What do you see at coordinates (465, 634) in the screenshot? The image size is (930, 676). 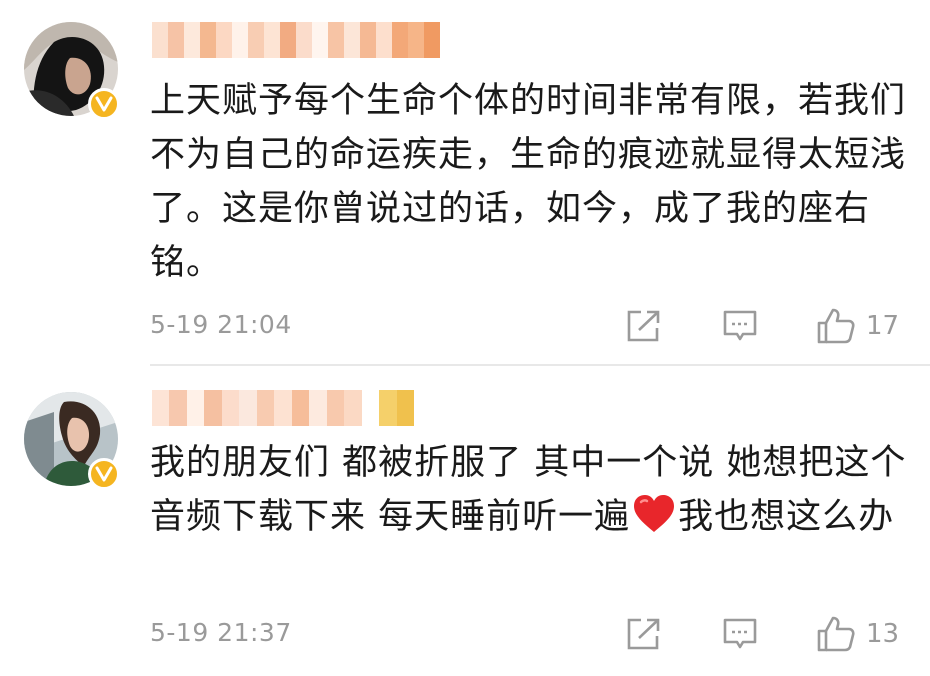 I see `comment-footer: 5-19 21:37 13` at bounding box center [465, 634].